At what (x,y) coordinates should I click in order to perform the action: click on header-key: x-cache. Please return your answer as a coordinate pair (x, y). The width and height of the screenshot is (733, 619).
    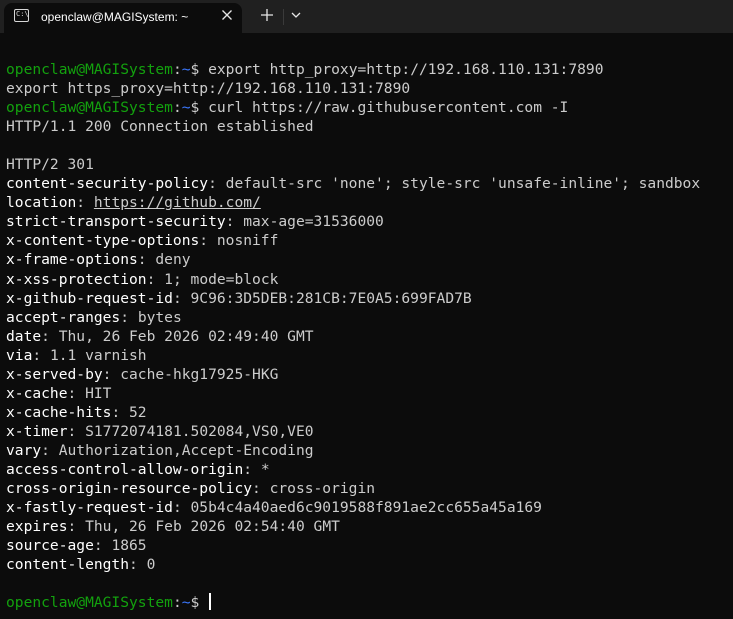
    Looking at the image, I should click on (37, 393).